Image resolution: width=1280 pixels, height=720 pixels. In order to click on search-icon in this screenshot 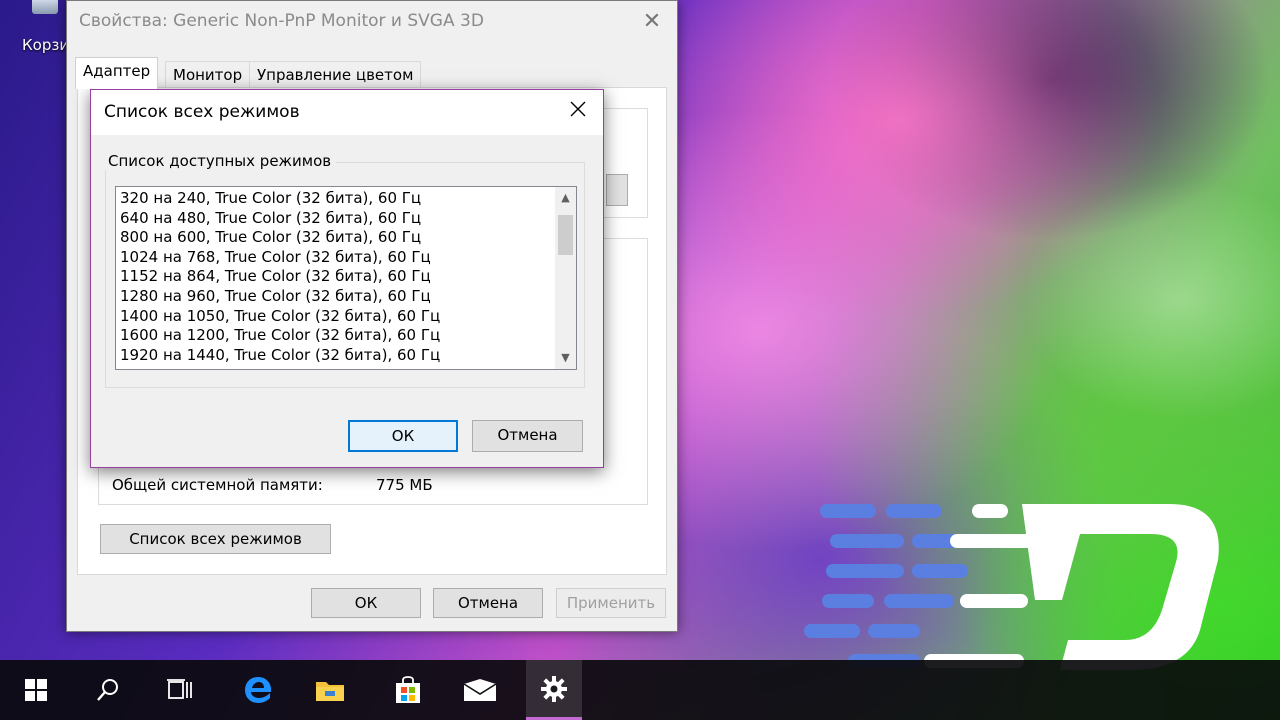, I will do `click(107, 690)`.